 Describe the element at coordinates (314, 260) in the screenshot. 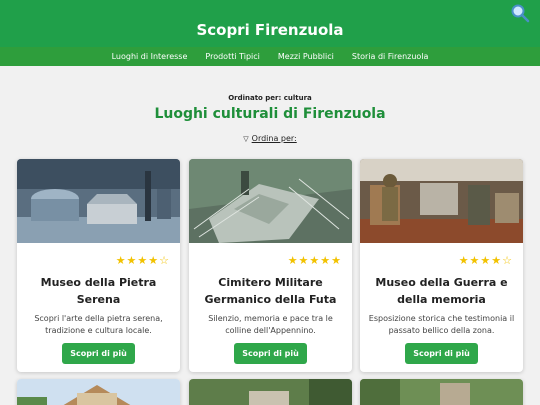

I see `rating-stars: ★★★★★` at that location.